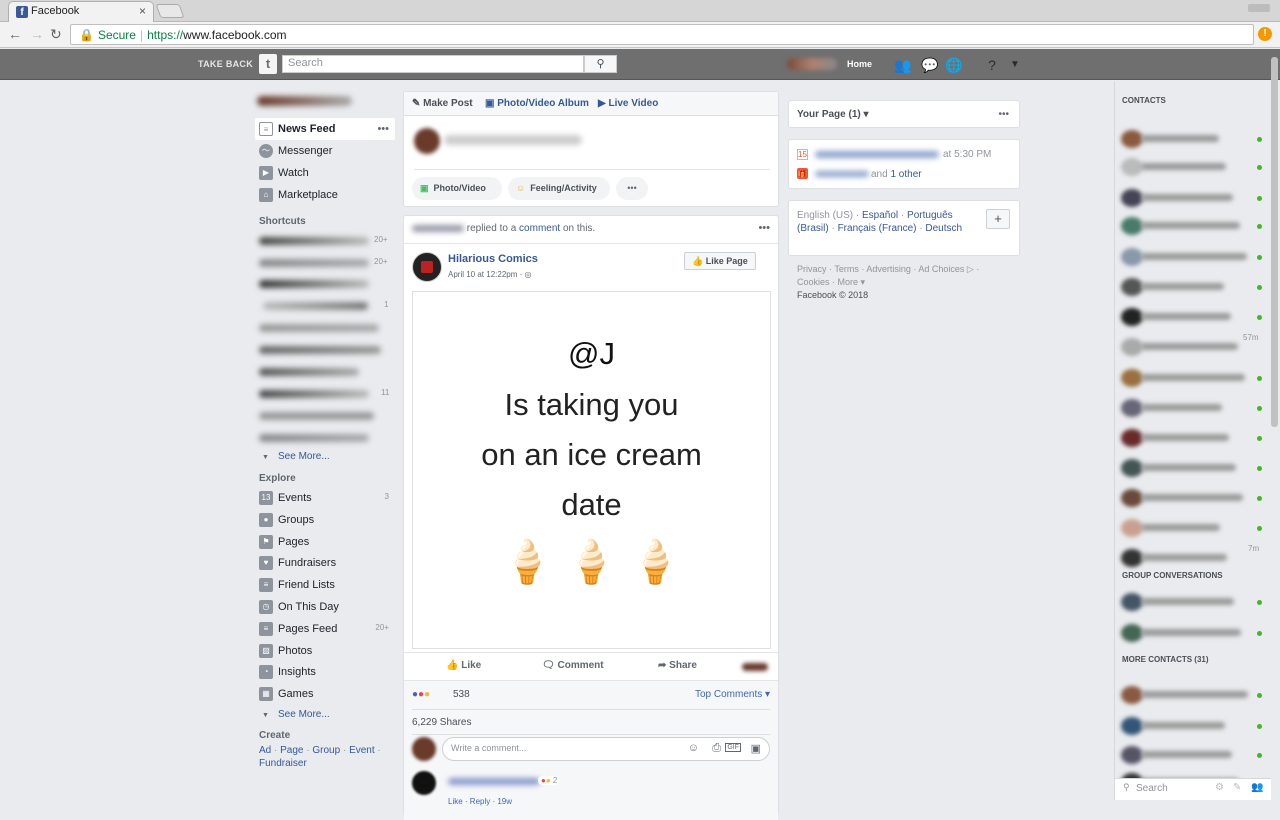 This screenshot has width=1280, height=820. What do you see at coordinates (433, 64) in the screenshot?
I see `search-input: Search` at bounding box center [433, 64].